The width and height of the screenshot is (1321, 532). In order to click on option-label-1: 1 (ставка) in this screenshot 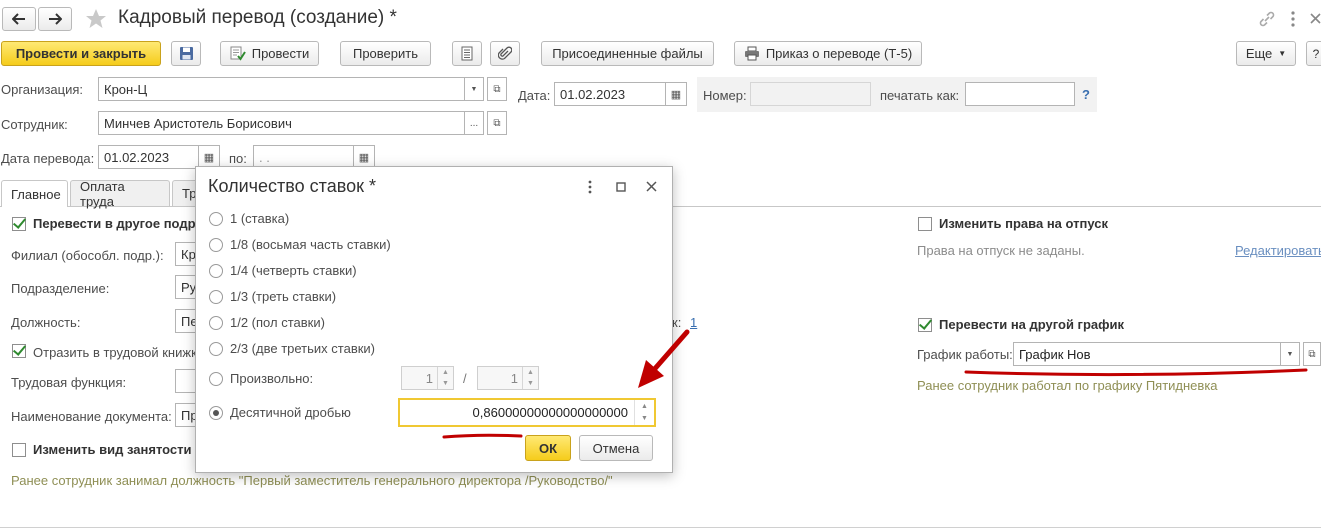, I will do `click(260, 218)`.